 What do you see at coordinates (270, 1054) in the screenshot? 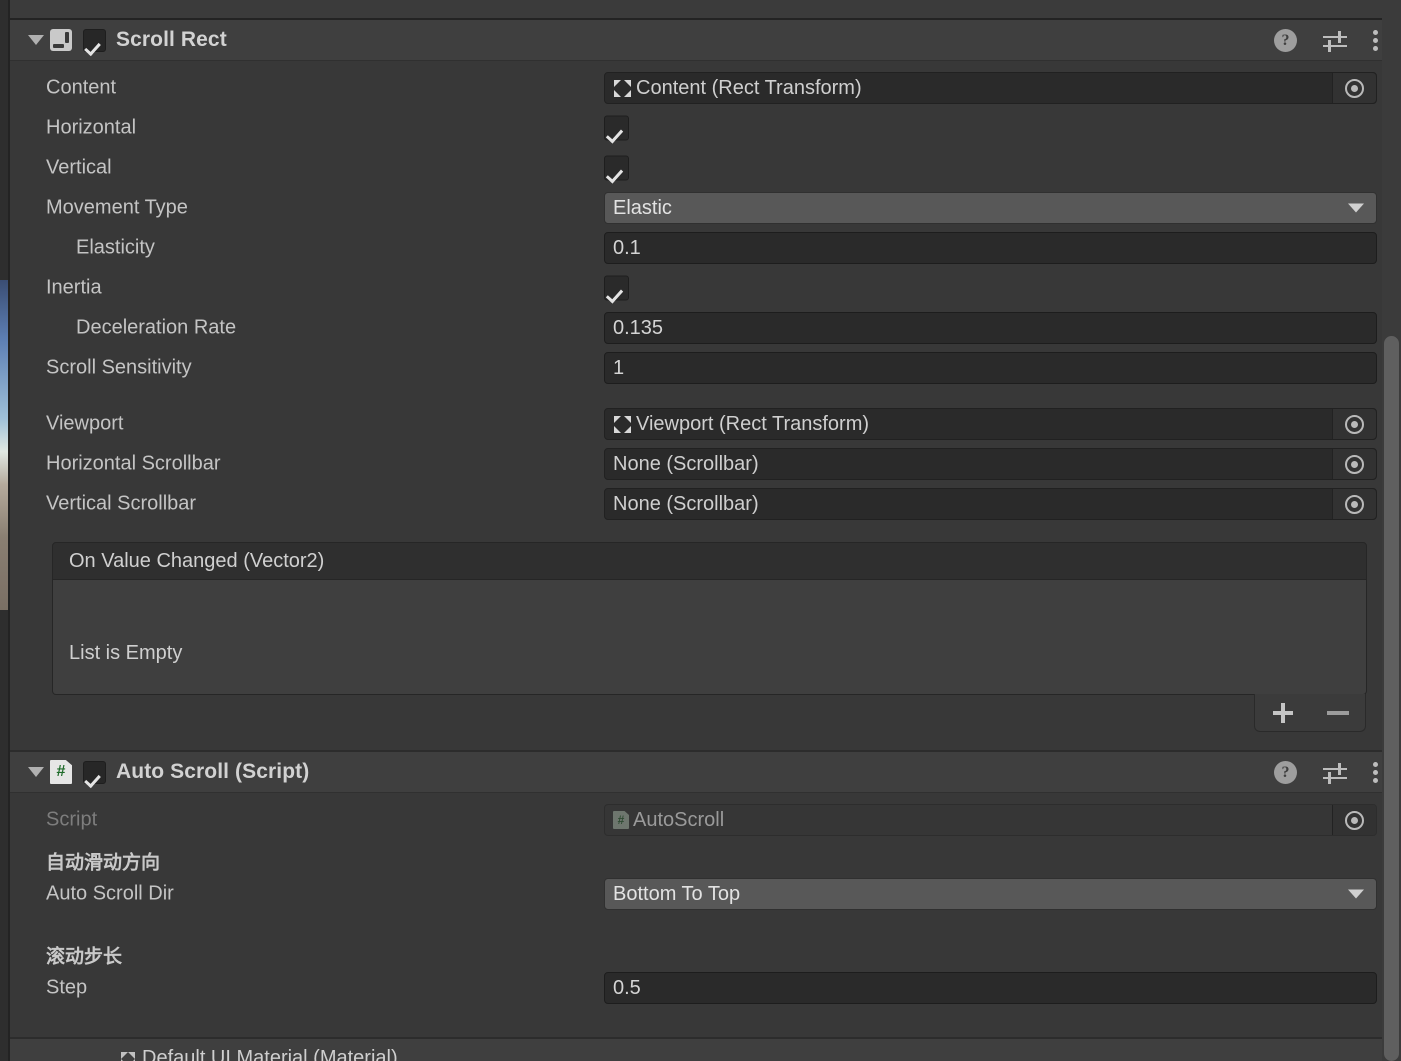
I see `partial-bottom-value: Default UI Material (Material)` at bounding box center [270, 1054].